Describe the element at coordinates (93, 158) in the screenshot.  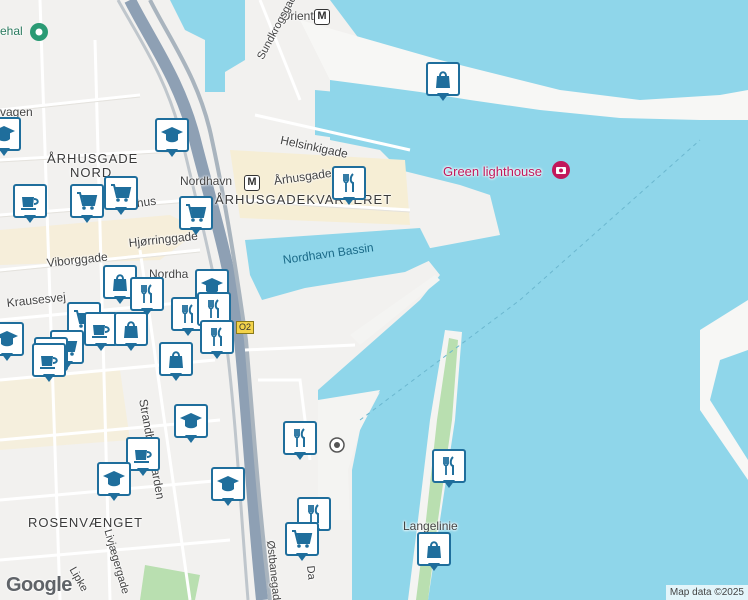
I see `label-aarhusgade-nord-1: ÅRHUSGADE` at that location.